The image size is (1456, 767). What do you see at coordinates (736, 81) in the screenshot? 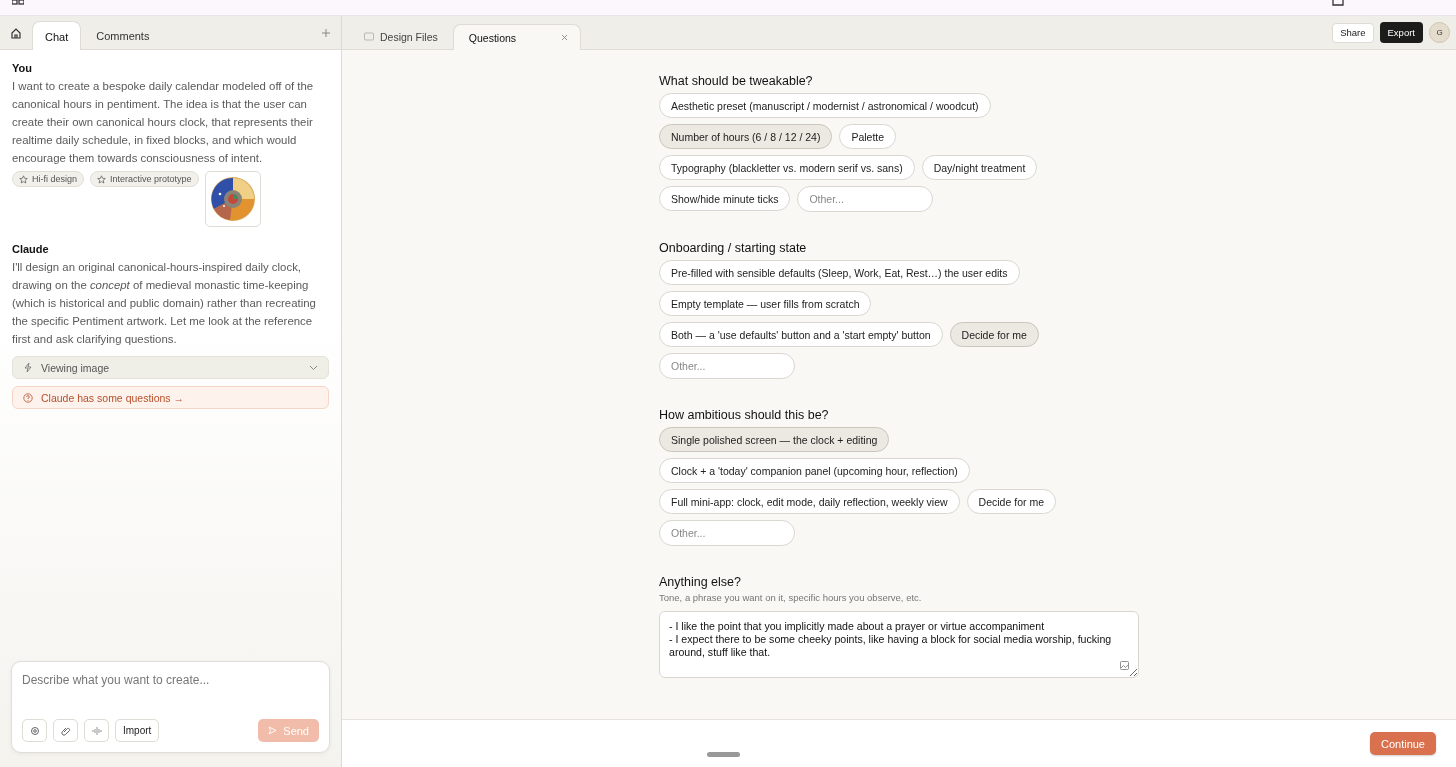
I see `question-title: What should be tweakable?` at bounding box center [736, 81].